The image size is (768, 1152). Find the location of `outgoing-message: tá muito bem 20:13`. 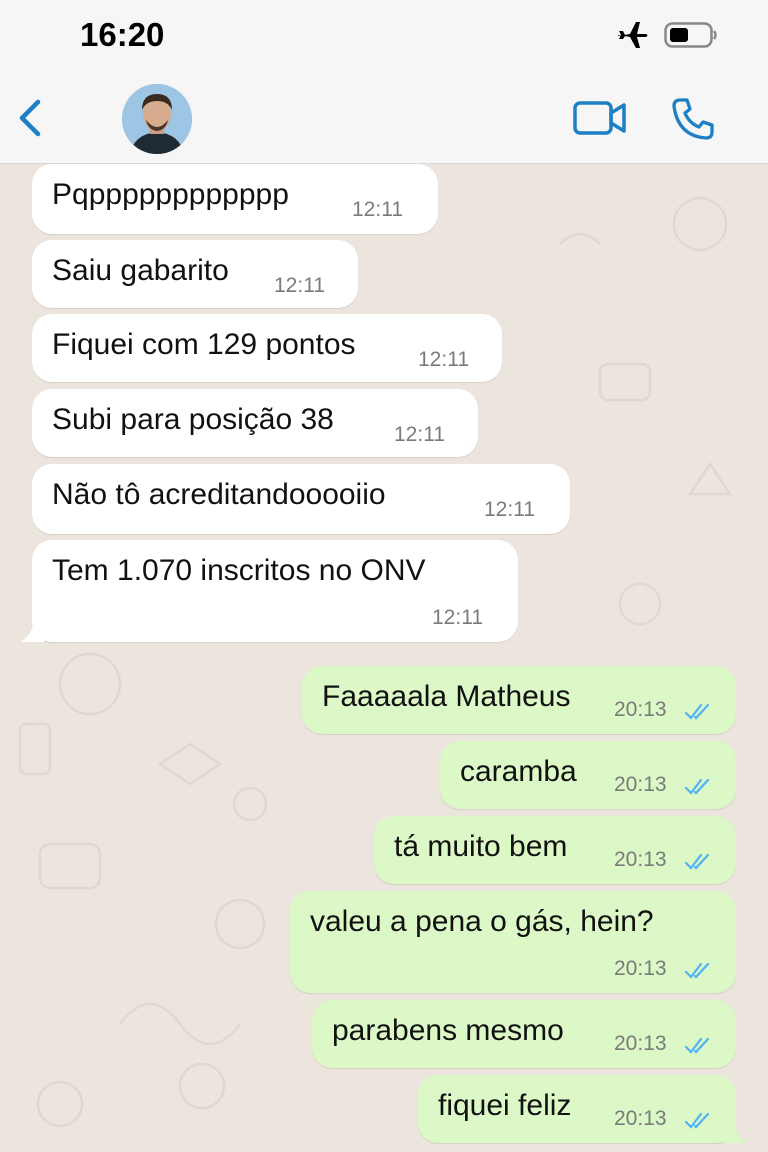

outgoing-message: tá muito bem 20:13 is located at coordinates (555, 850).